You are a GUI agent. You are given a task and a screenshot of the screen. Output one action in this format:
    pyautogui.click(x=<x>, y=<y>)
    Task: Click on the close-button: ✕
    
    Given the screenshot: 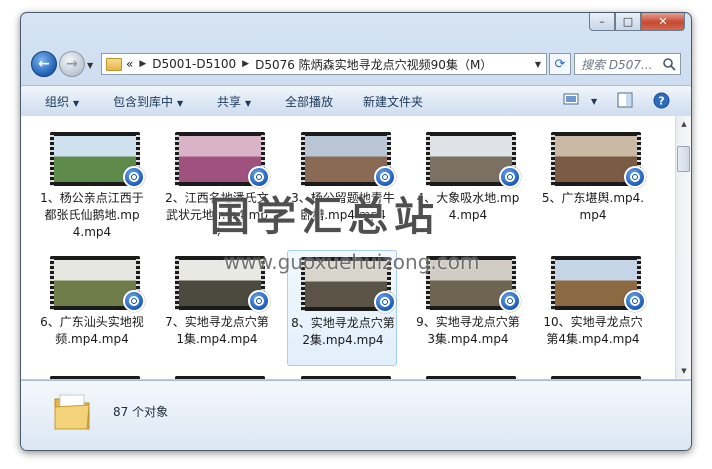 What is the action you would take?
    pyautogui.click(x=663, y=22)
    